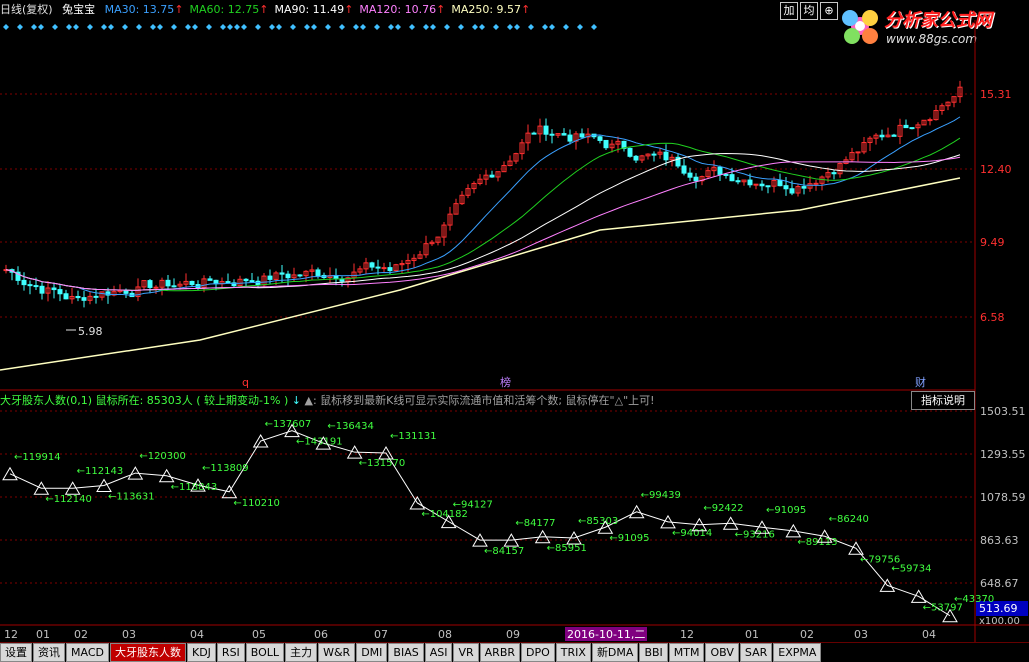 This screenshot has height=662, width=1029. Describe the element at coordinates (1003, 497) in the screenshot. I see `indicator-tick-label: 1078.59` at that location.